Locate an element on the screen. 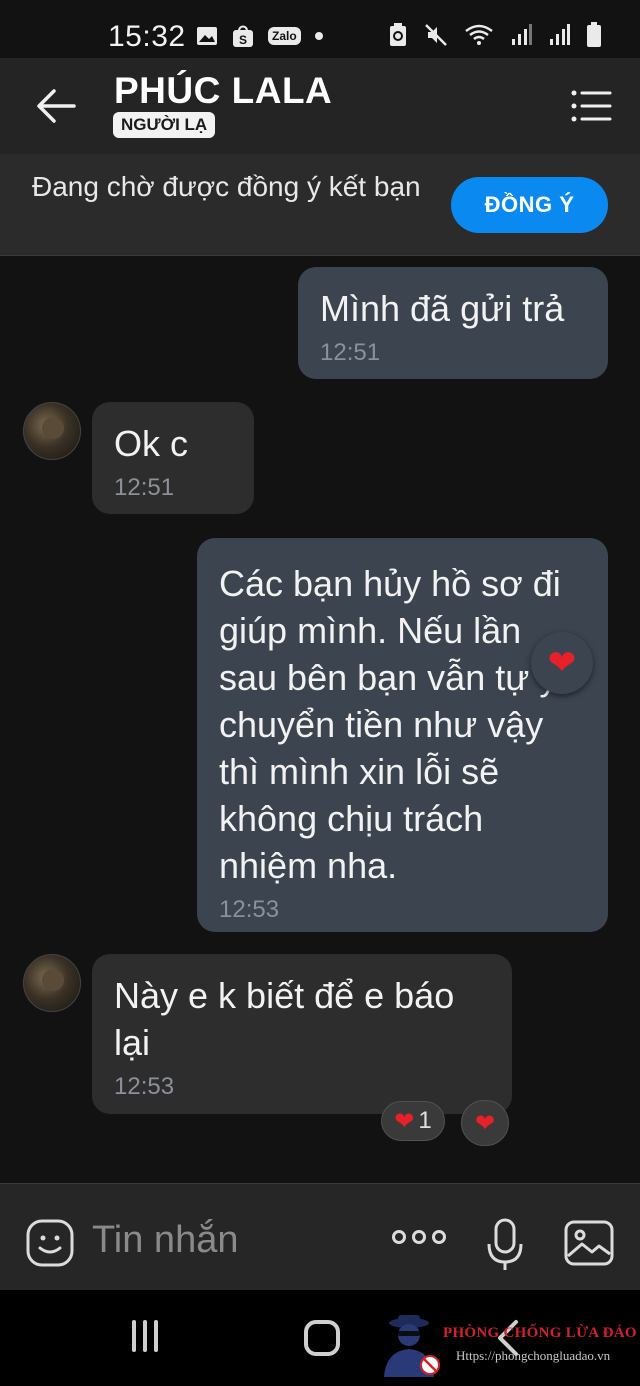 The width and height of the screenshot is (640, 1386). menu-icon is located at coordinates (591, 106).